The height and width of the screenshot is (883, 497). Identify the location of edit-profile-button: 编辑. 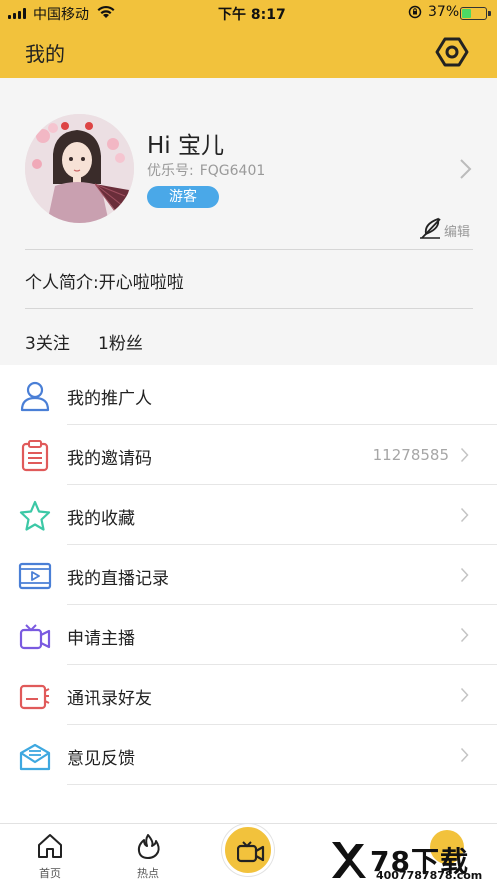
(448, 228).